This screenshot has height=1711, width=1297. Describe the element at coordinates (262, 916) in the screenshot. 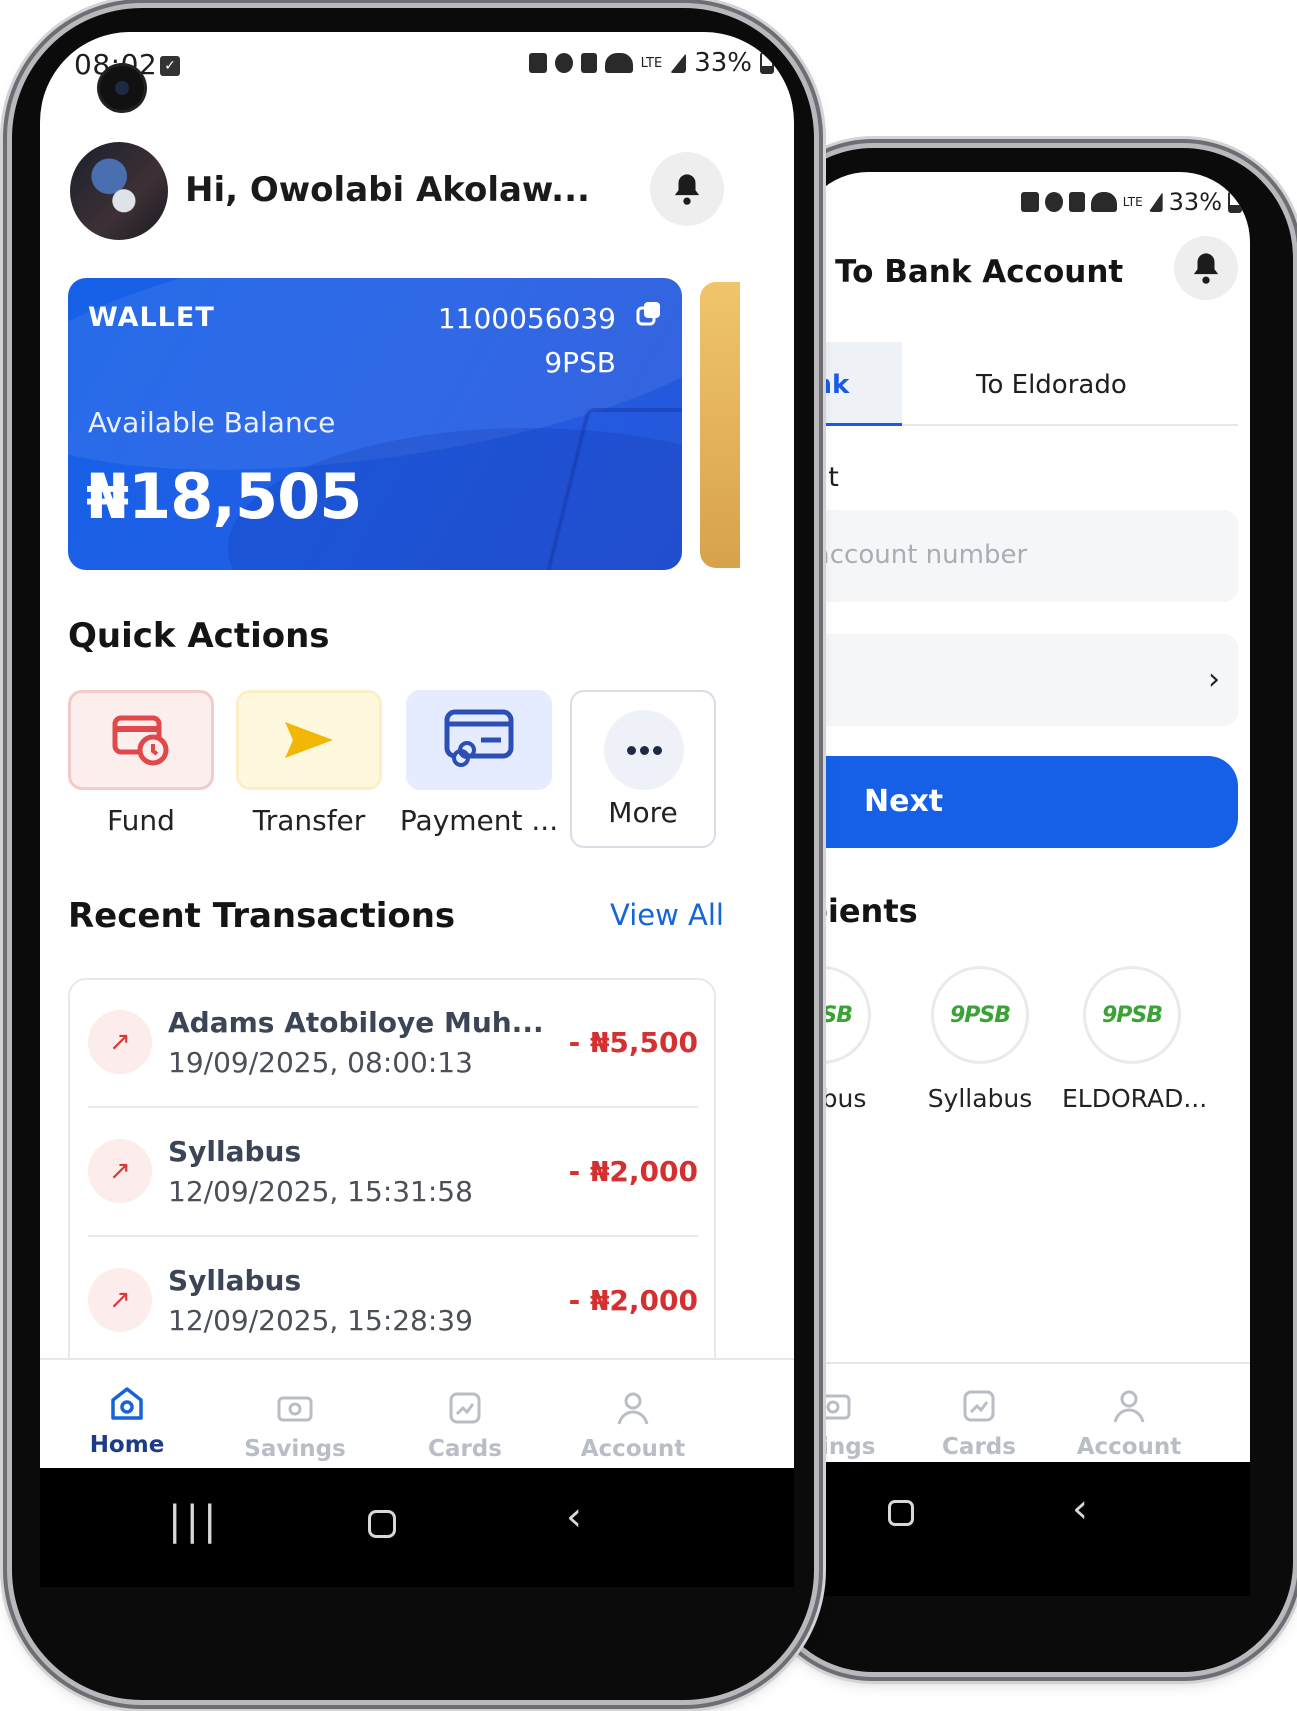

I see `recent-transactions-title: Recent Transactions` at that location.